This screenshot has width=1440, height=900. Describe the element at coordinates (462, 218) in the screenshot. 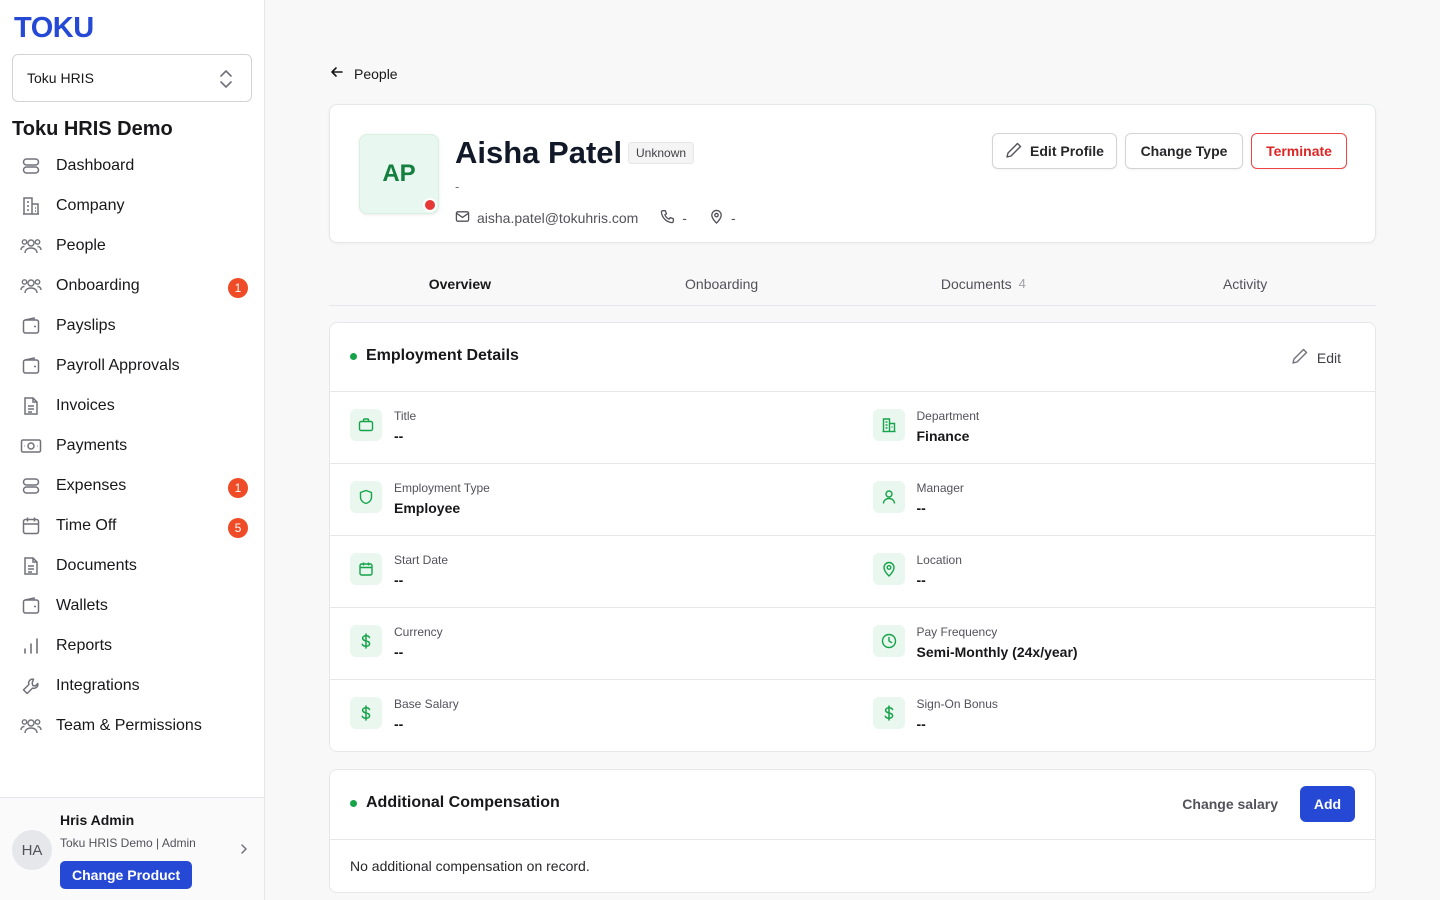

I see `mail-icon` at that location.